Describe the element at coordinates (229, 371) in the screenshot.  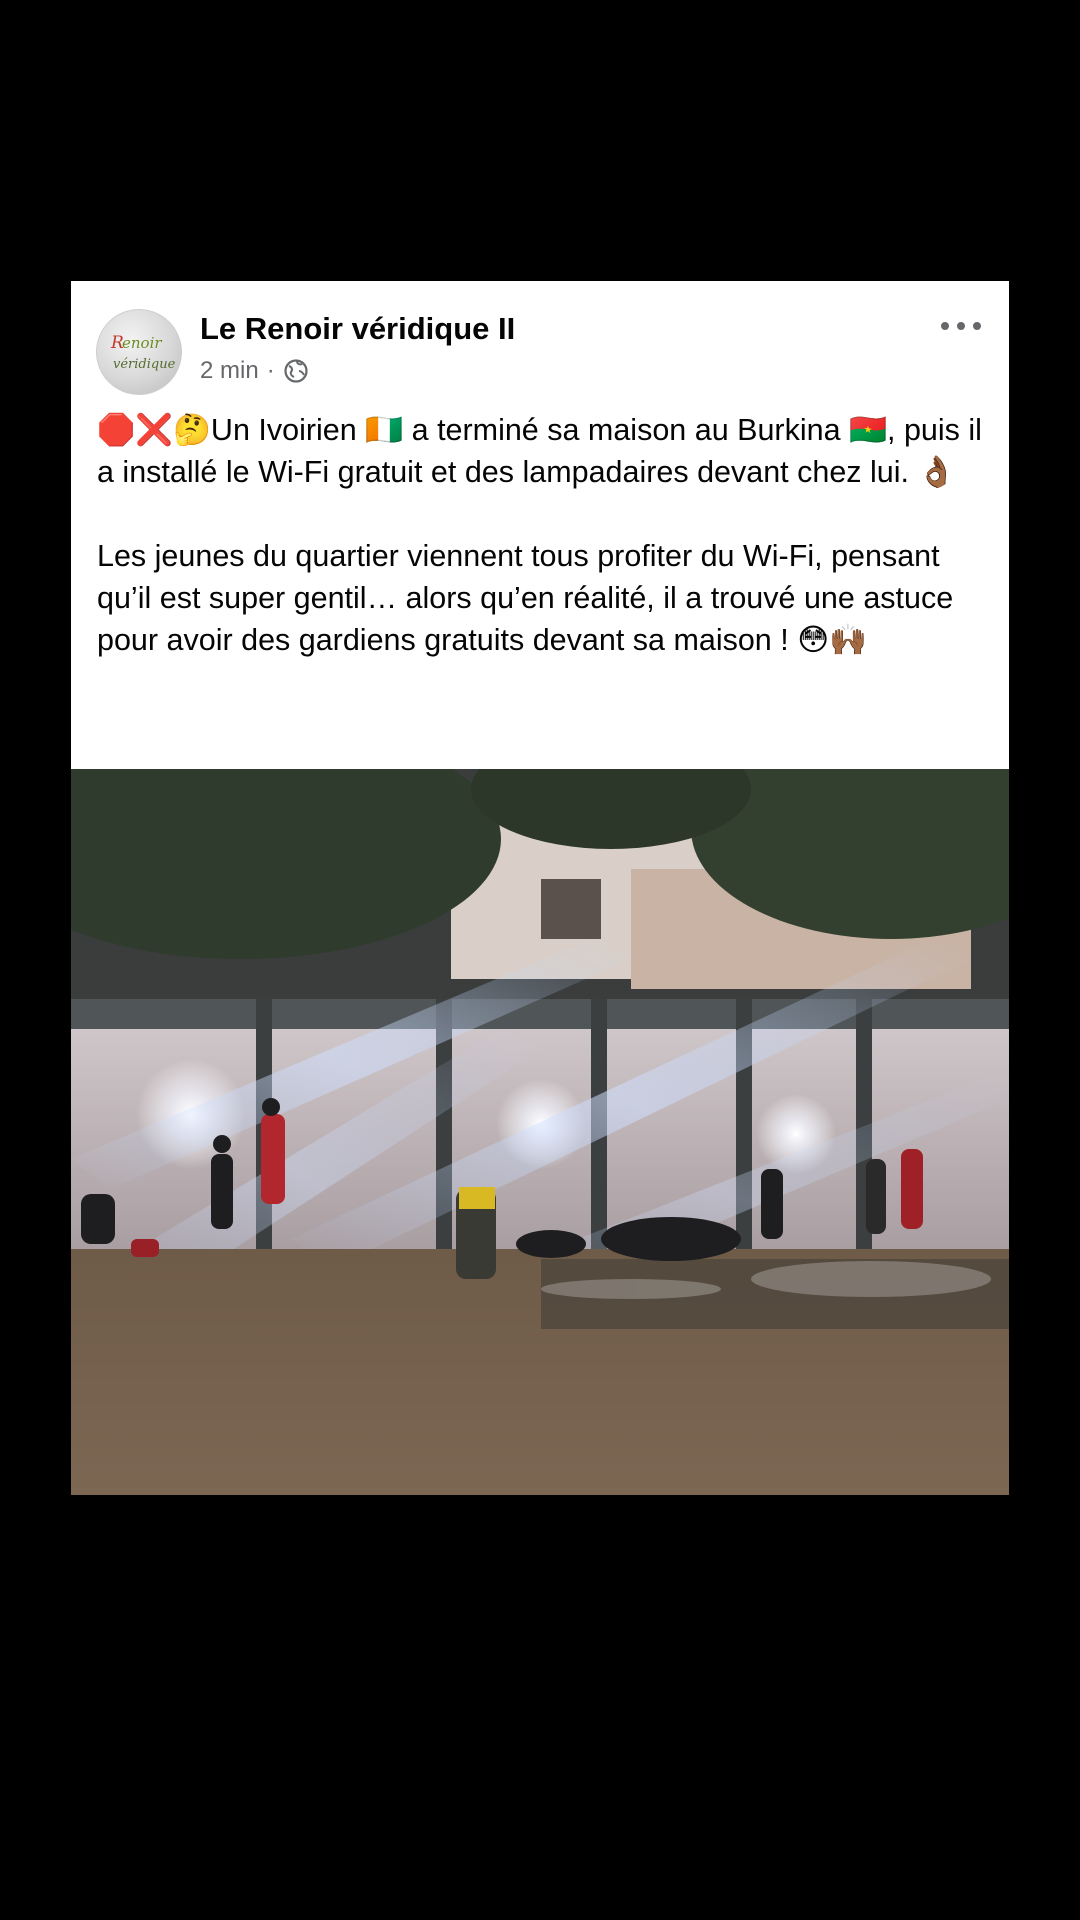
I see `post-time: 2 min` at that location.